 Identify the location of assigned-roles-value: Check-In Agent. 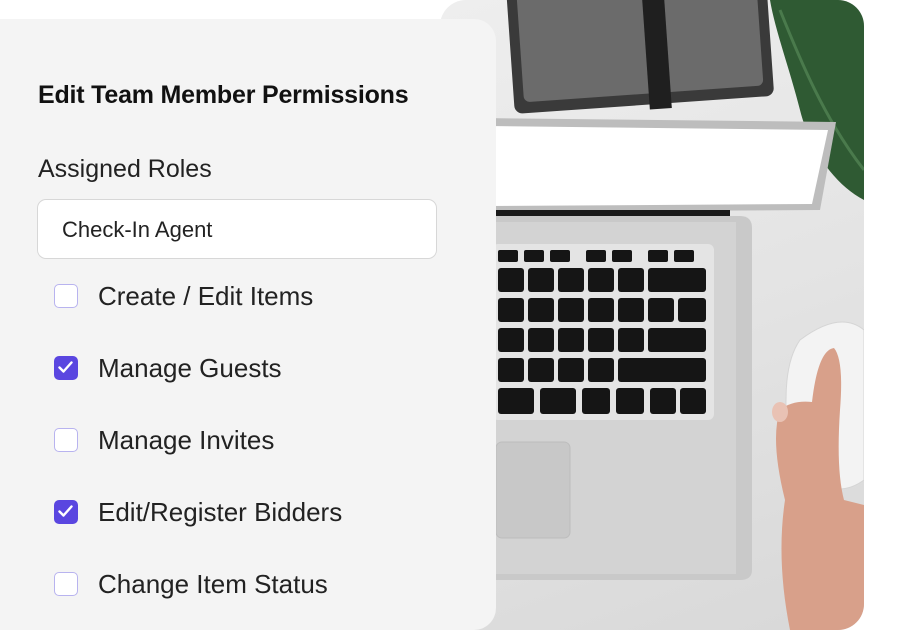
(137, 229).